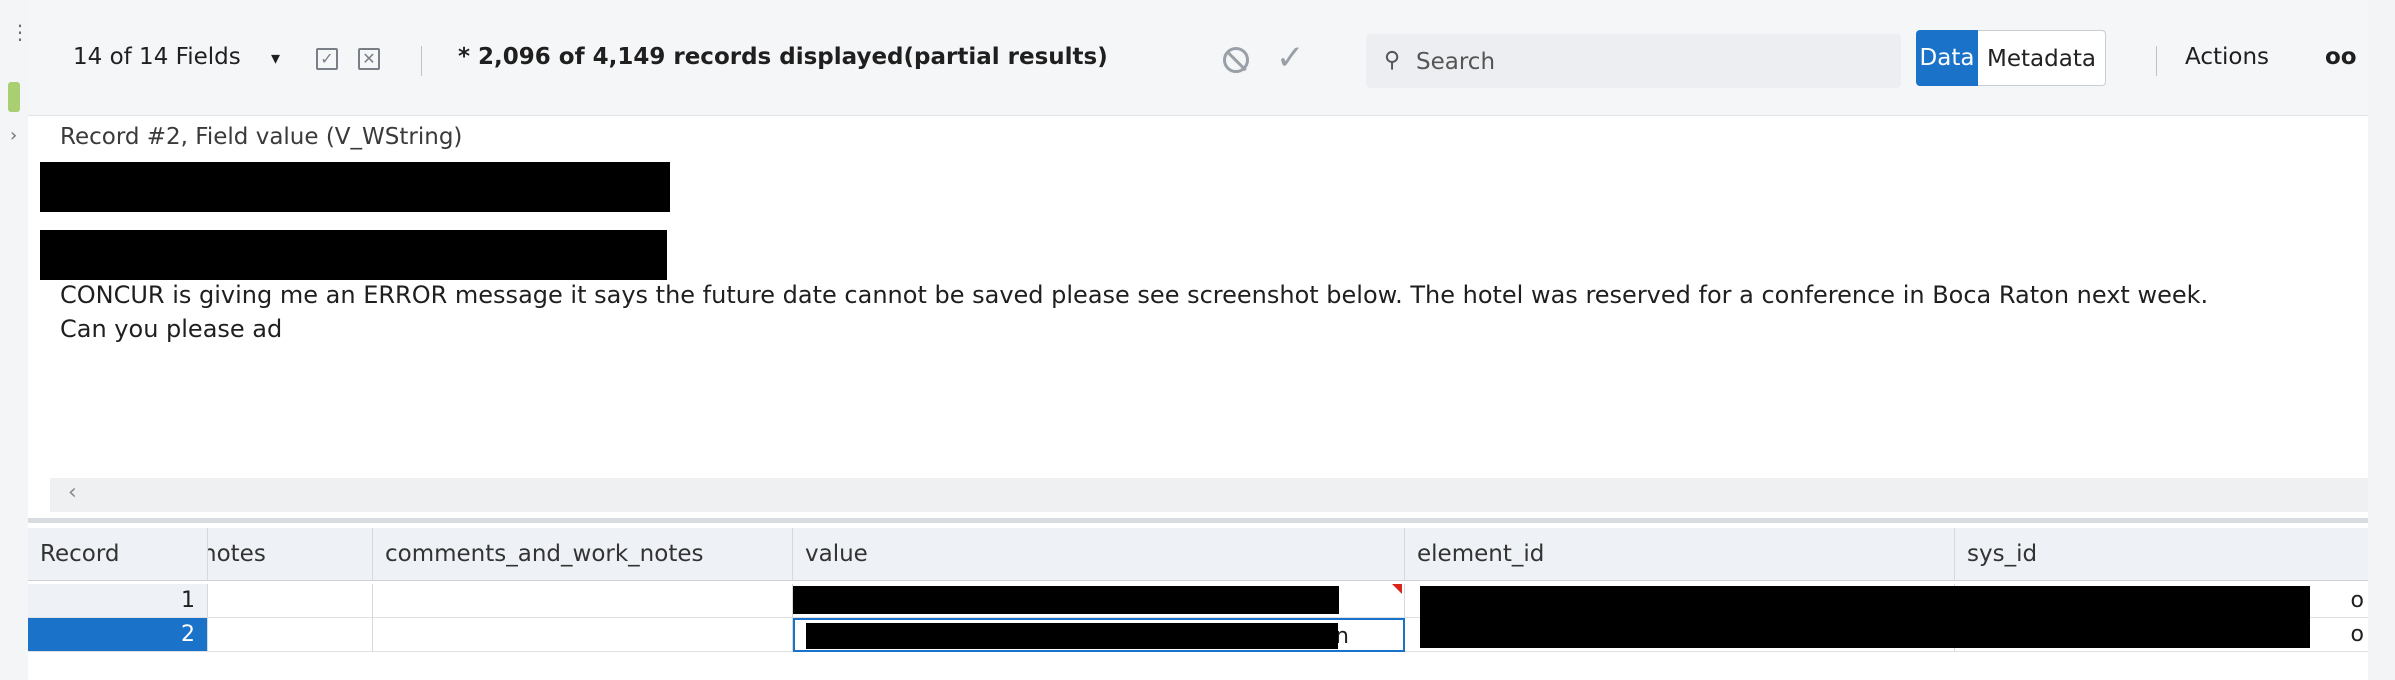  What do you see at coordinates (2042, 58) in the screenshot?
I see `tab-metadata: Metadata` at bounding box center [2042, 58].